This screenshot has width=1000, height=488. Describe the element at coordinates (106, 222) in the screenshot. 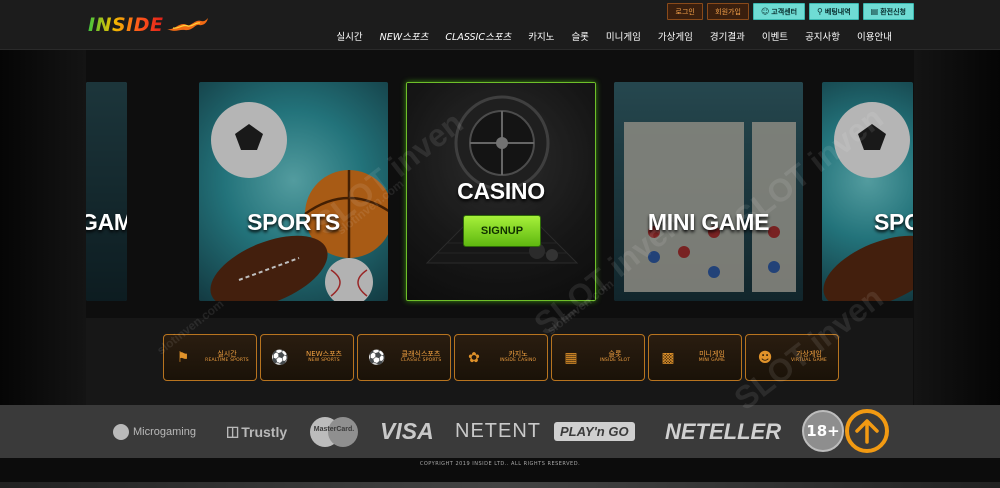

I see `card-label: GAME` at that location.